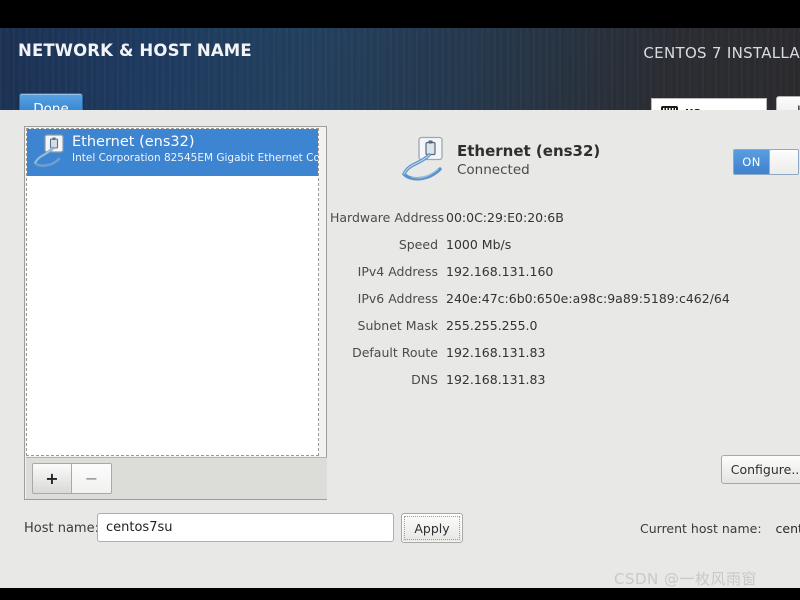 The width and height of the screenshot is (800, 600). Describe the element at coordinates (397, 325) in the screenshot. I see `property-label: Subnet Mask` at that location.